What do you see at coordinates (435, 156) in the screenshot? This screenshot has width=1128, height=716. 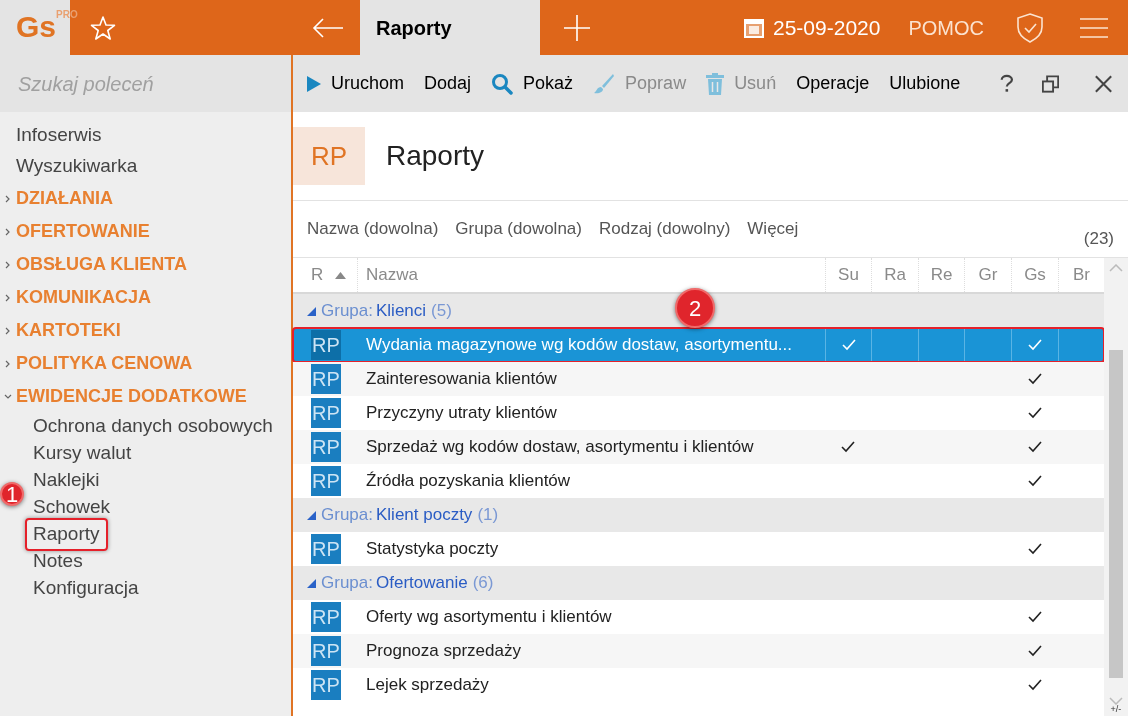 I see `page-title: Raporty` at bounding box center [435, 156].